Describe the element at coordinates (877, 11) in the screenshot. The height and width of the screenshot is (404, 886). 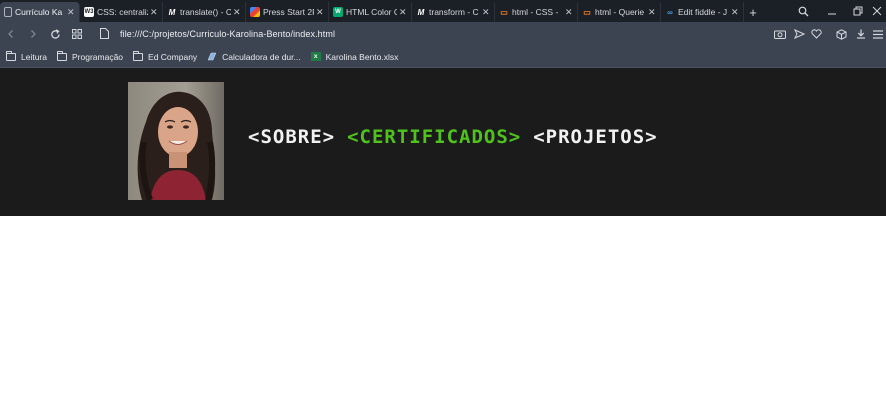
I see `close-window-button` at that location.